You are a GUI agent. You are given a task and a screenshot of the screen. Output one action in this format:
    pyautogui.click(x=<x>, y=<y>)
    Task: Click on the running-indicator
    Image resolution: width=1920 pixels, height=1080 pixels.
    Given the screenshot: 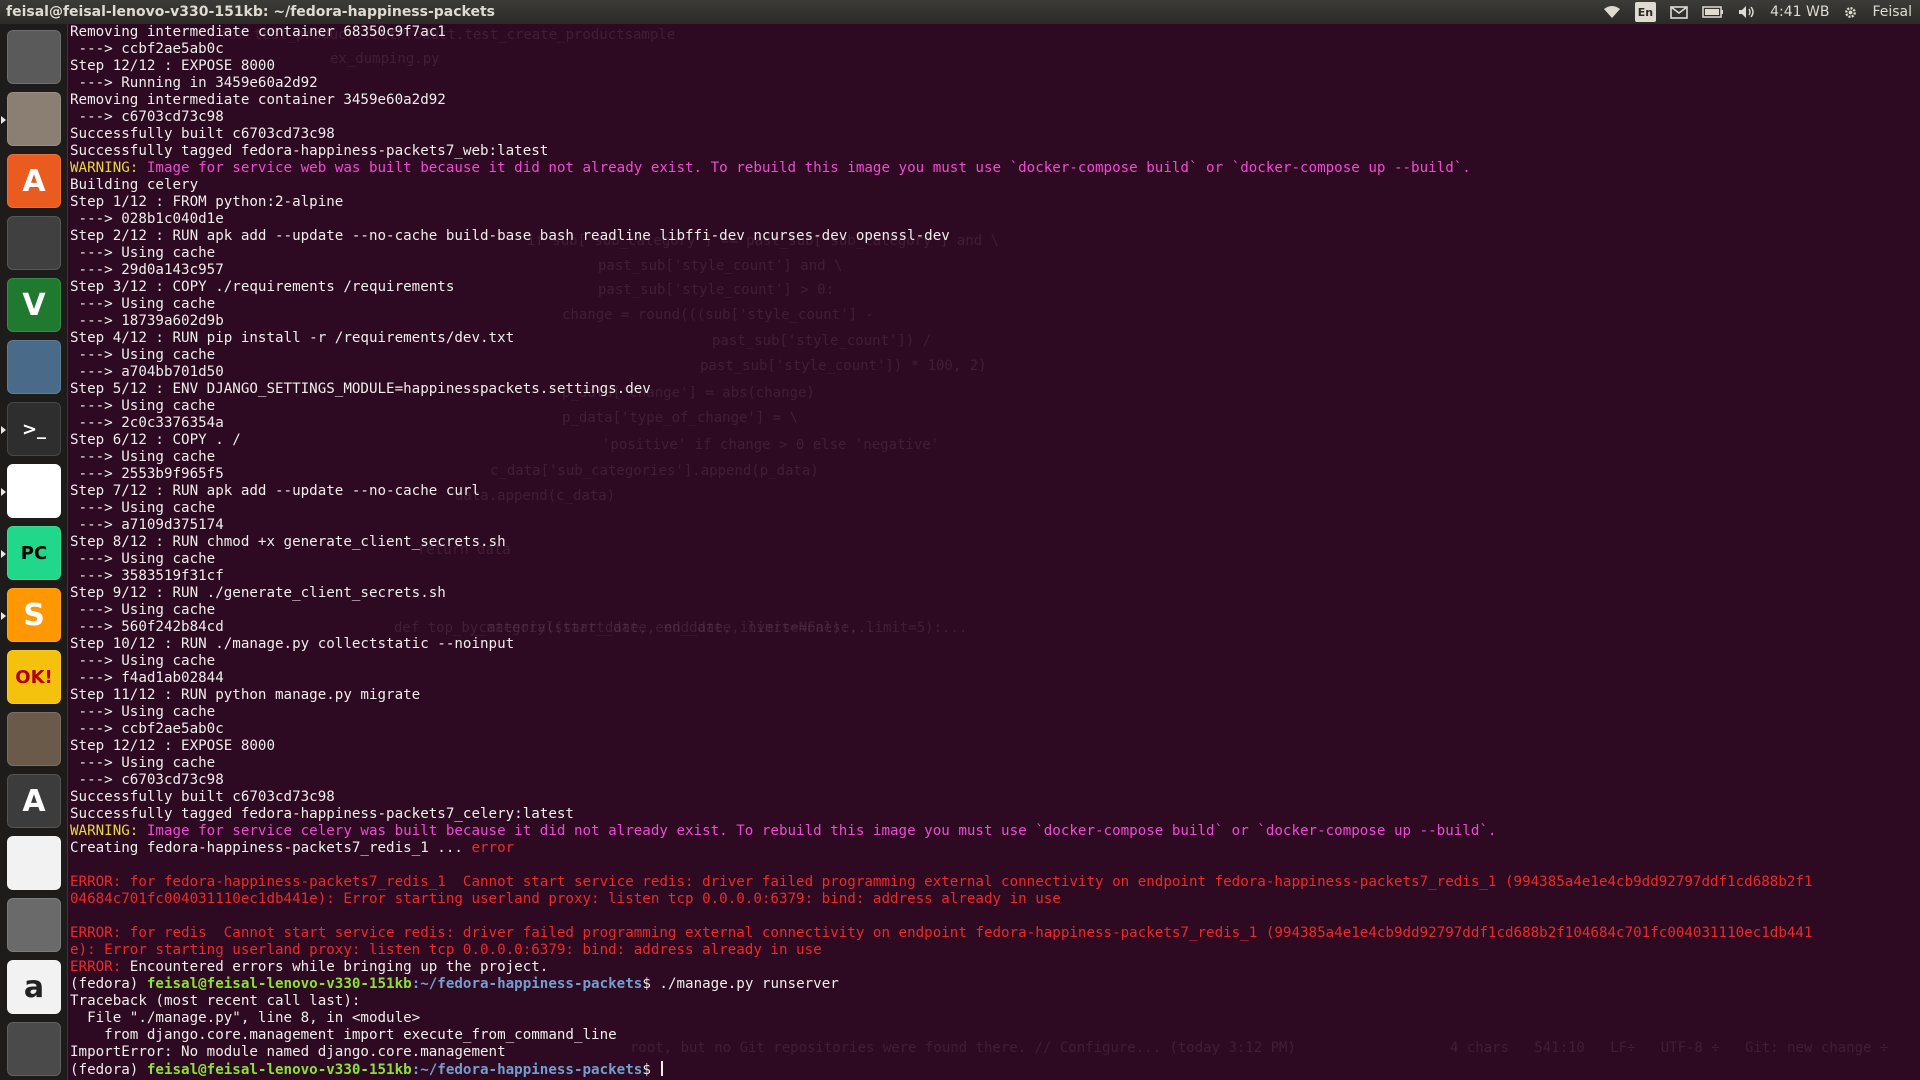 What is the action you would take?
    pyautogui.click(x=3, y=616)
    